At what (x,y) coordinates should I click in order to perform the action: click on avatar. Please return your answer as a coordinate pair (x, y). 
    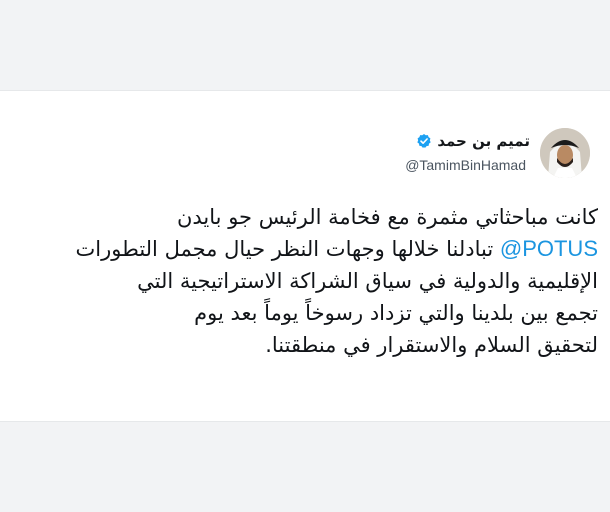
    Looking at the image, I should click on (565, 153).